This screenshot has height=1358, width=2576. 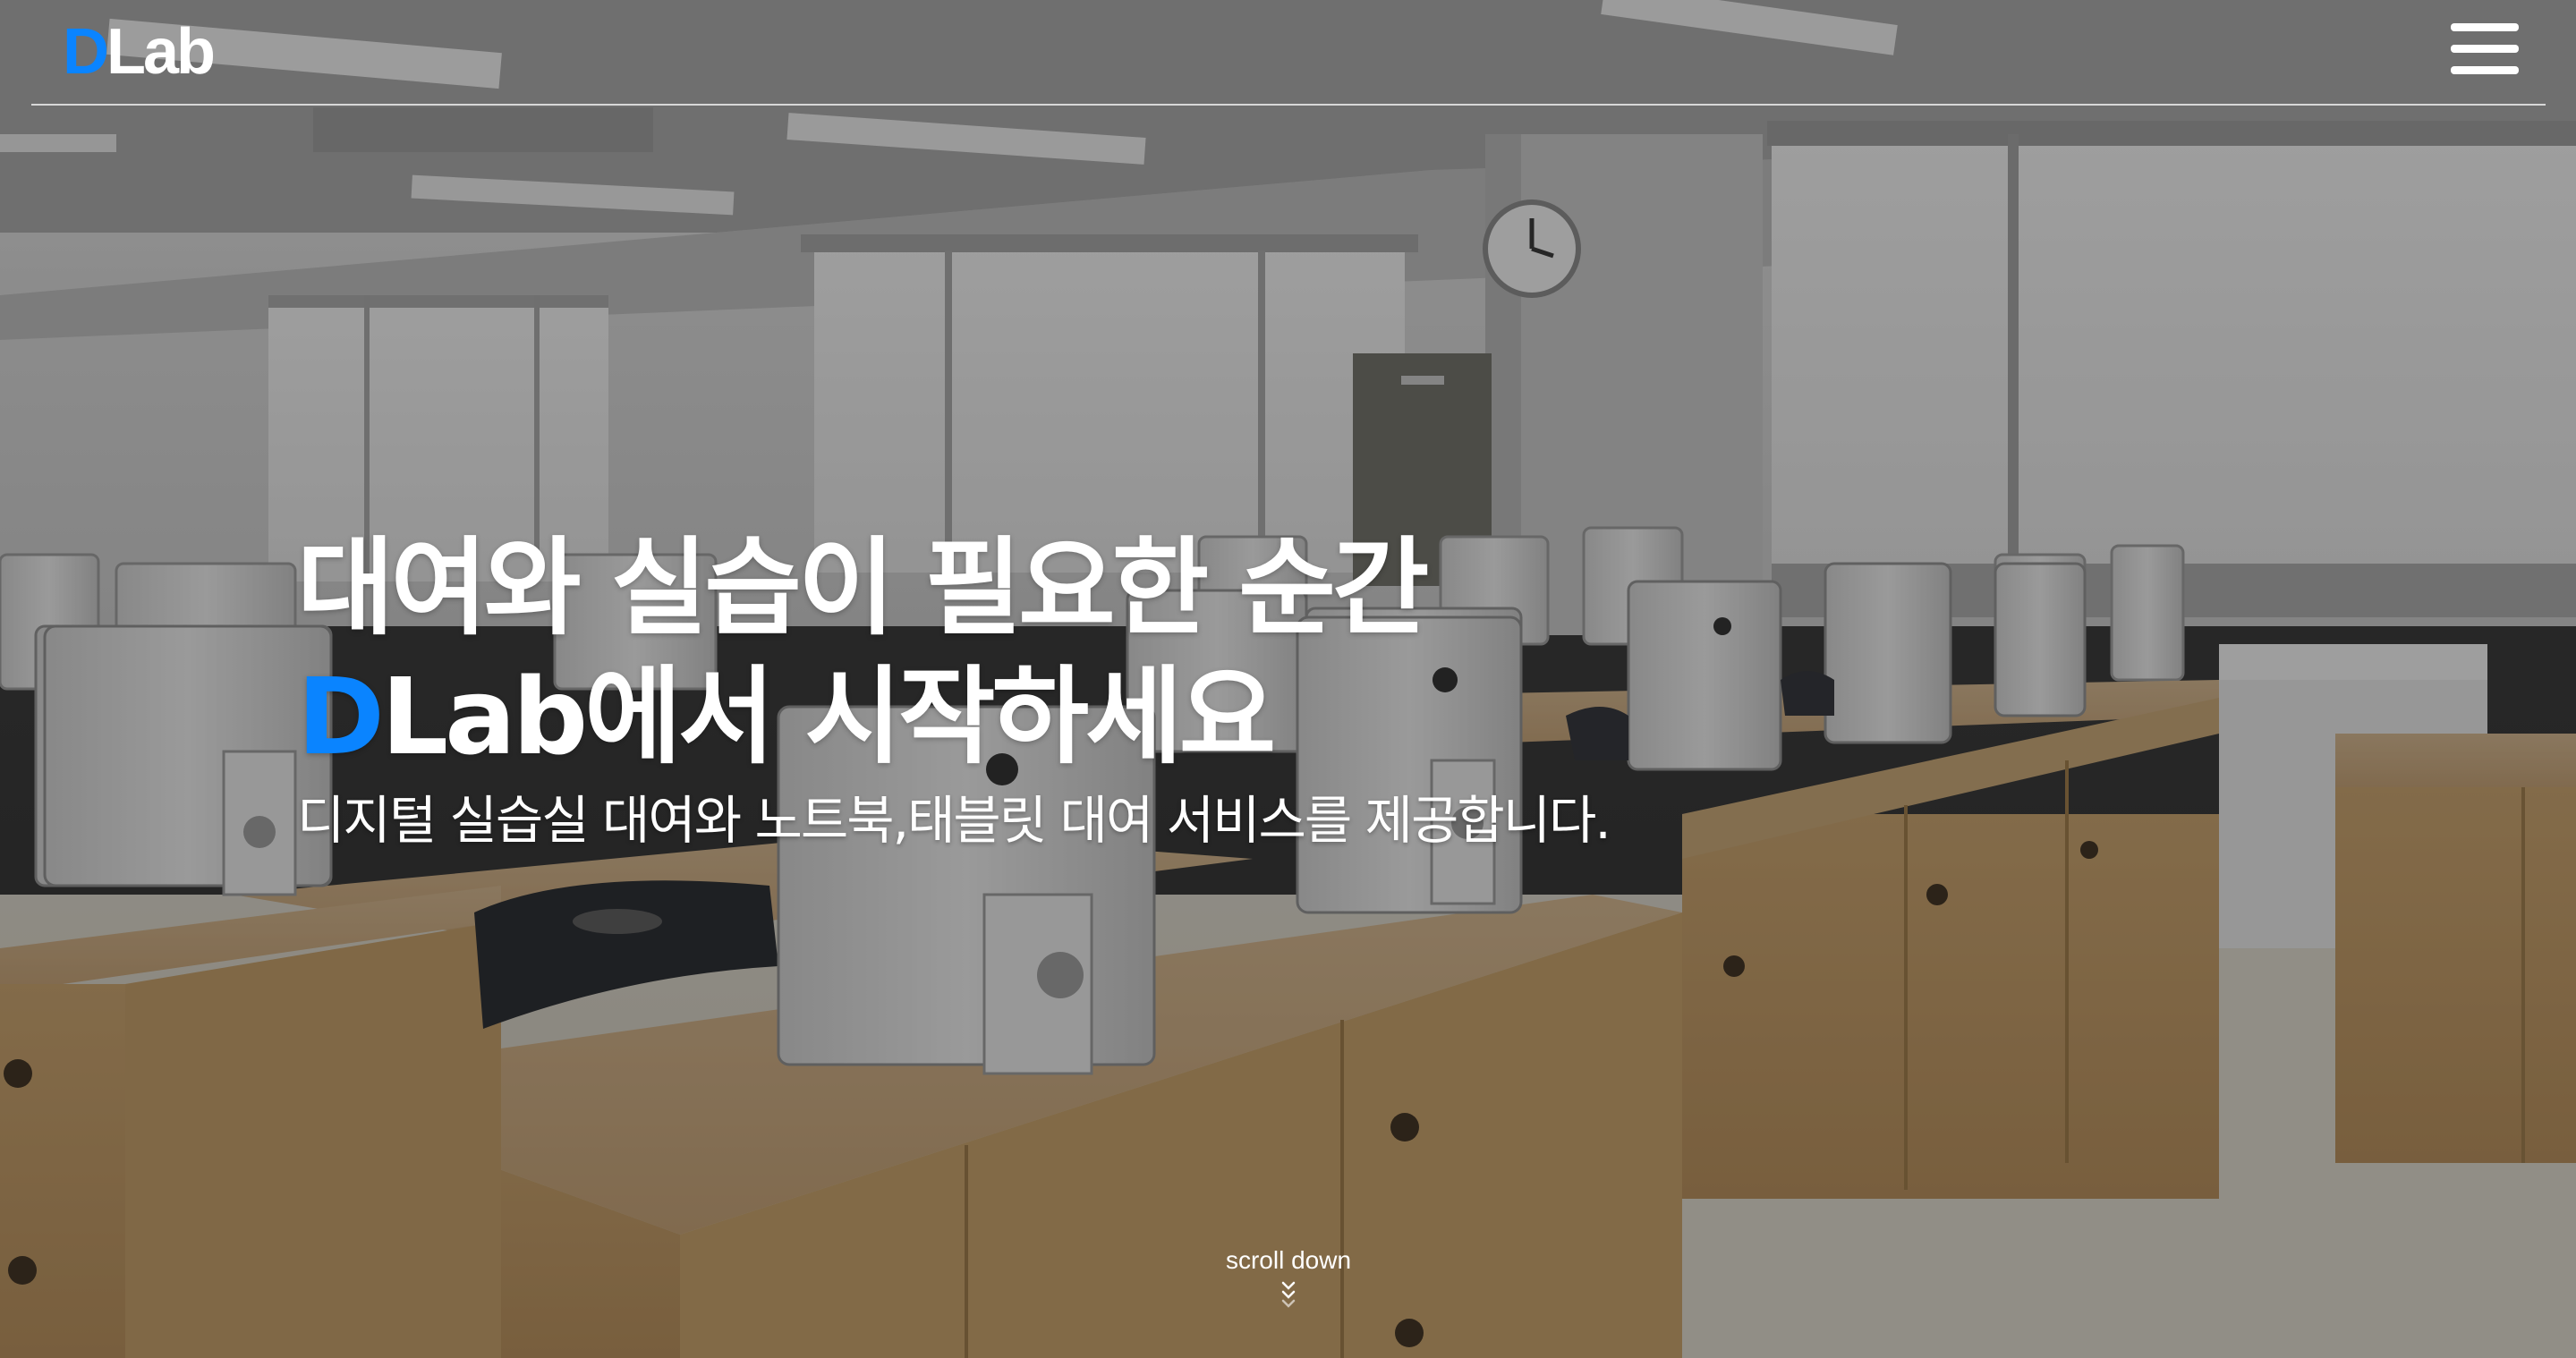 I want to click on hero-subtitle: 디지털 실습실 대여와 노트북,태블릿 대여 서비스를 제공합니다., so click(x=954, y=820).